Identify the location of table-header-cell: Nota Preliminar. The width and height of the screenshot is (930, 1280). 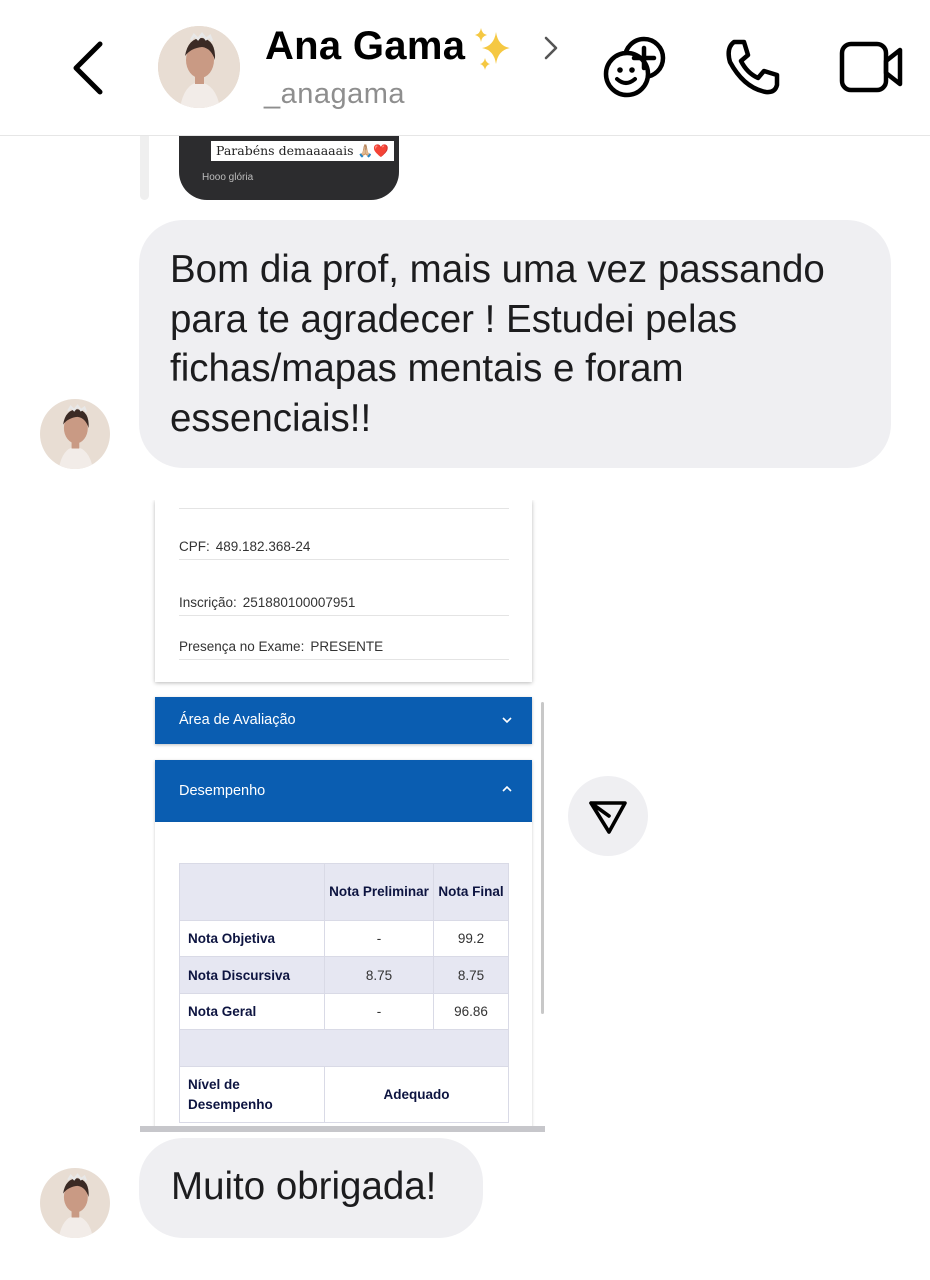
(379, 892).